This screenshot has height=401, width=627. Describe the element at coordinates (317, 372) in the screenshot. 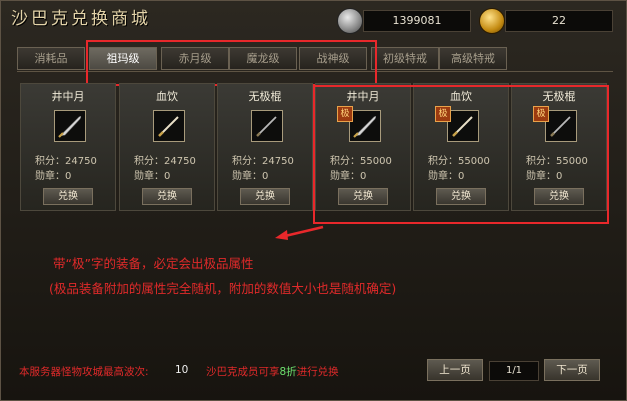

I see `discount-suffix: 进行兑换` at that location.